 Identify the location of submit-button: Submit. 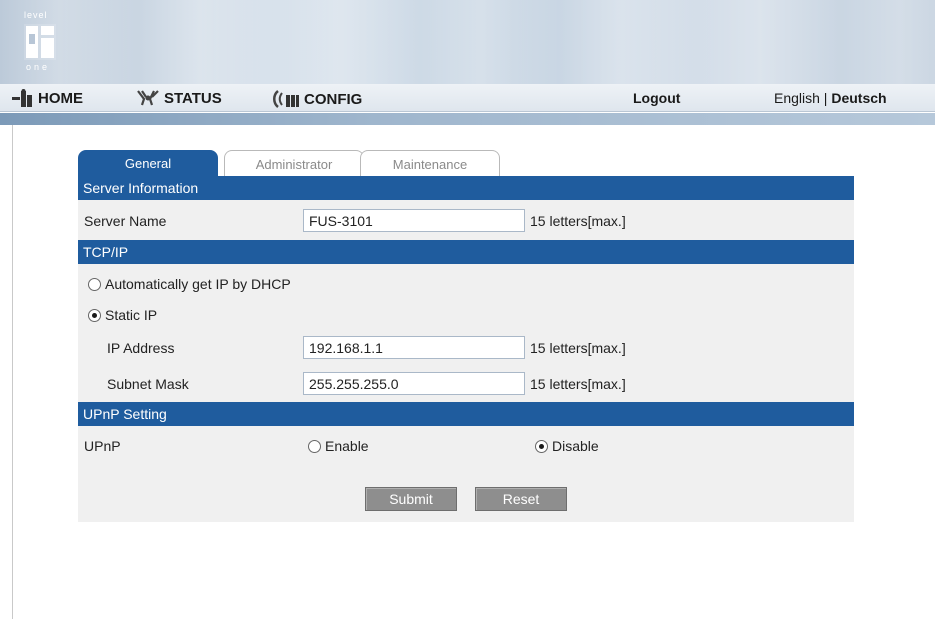
(411, 499).